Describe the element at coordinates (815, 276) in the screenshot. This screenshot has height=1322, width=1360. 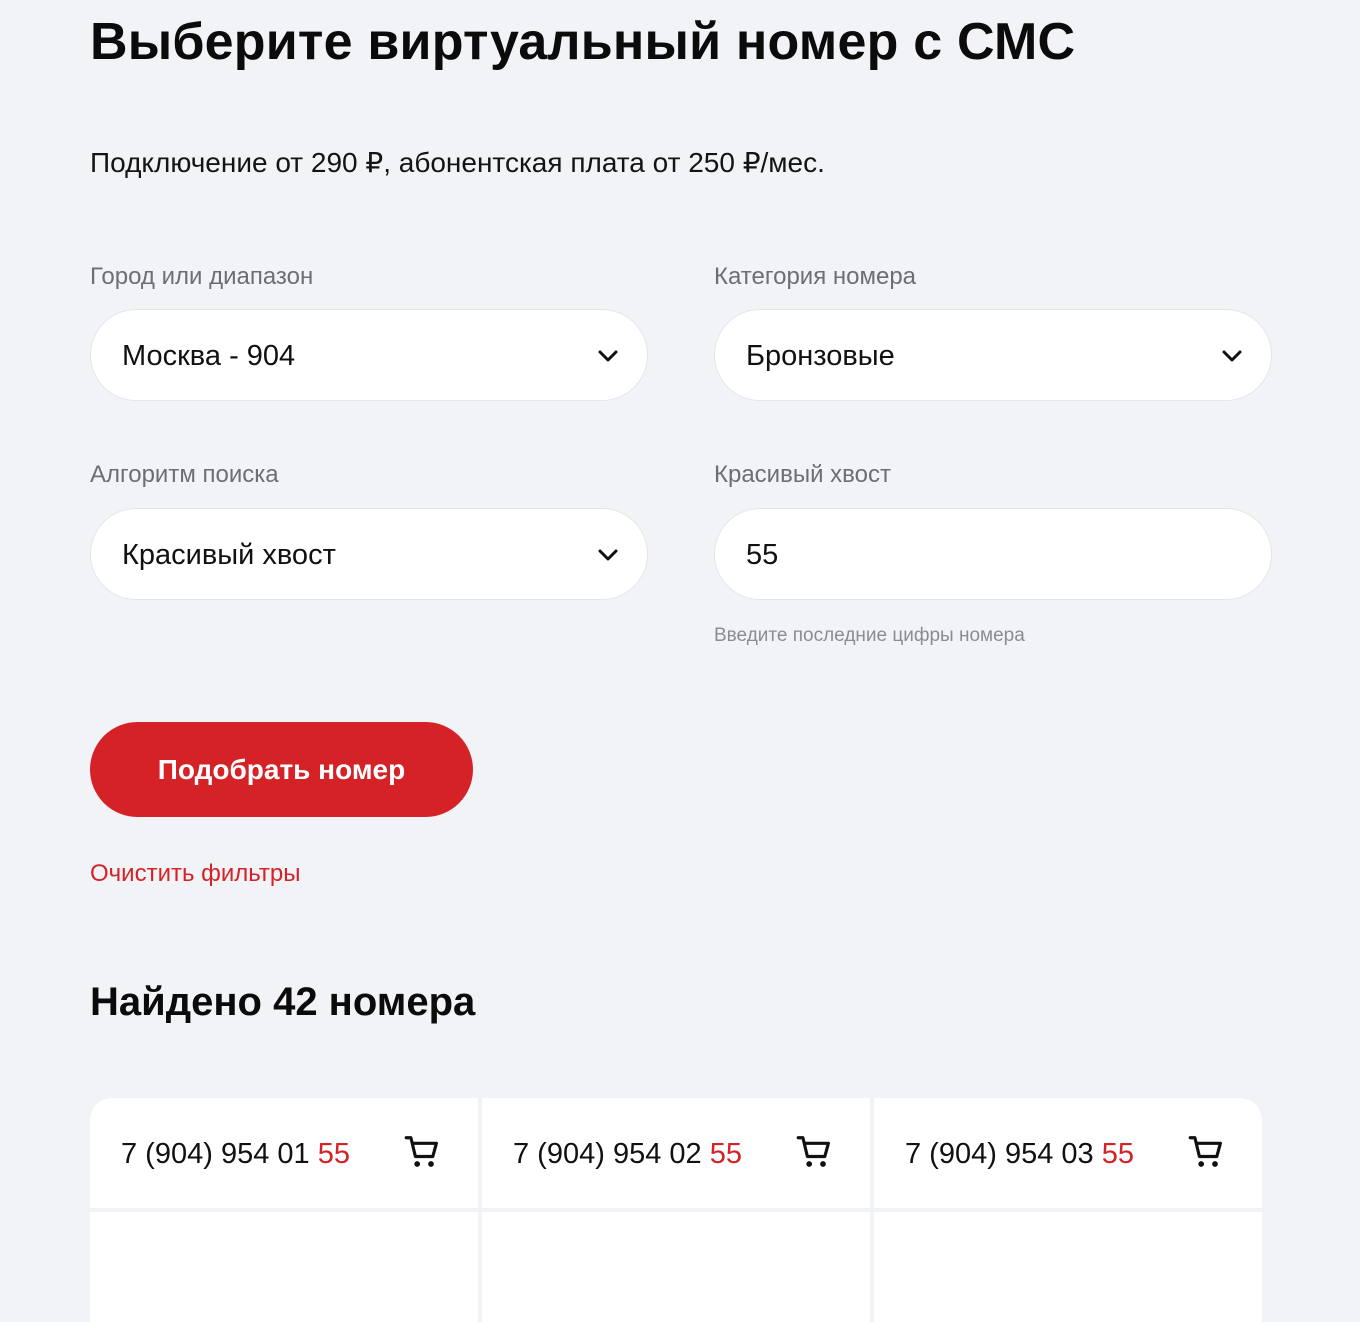
I see `category-label: Категория номера` at that location.